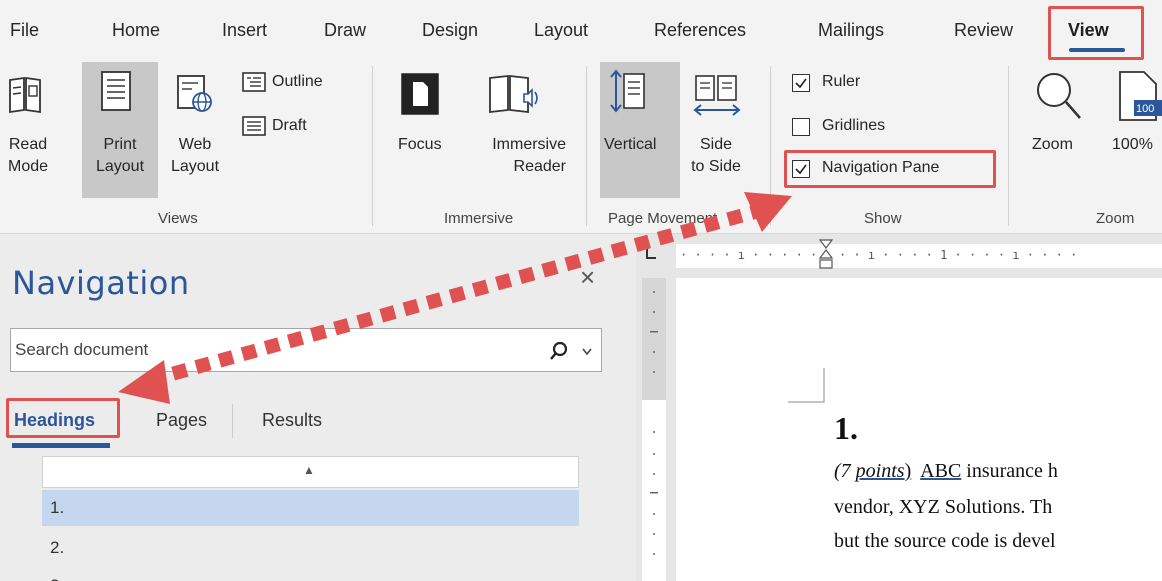  I want to click on gridlines-checkbox, so click(801, 127).